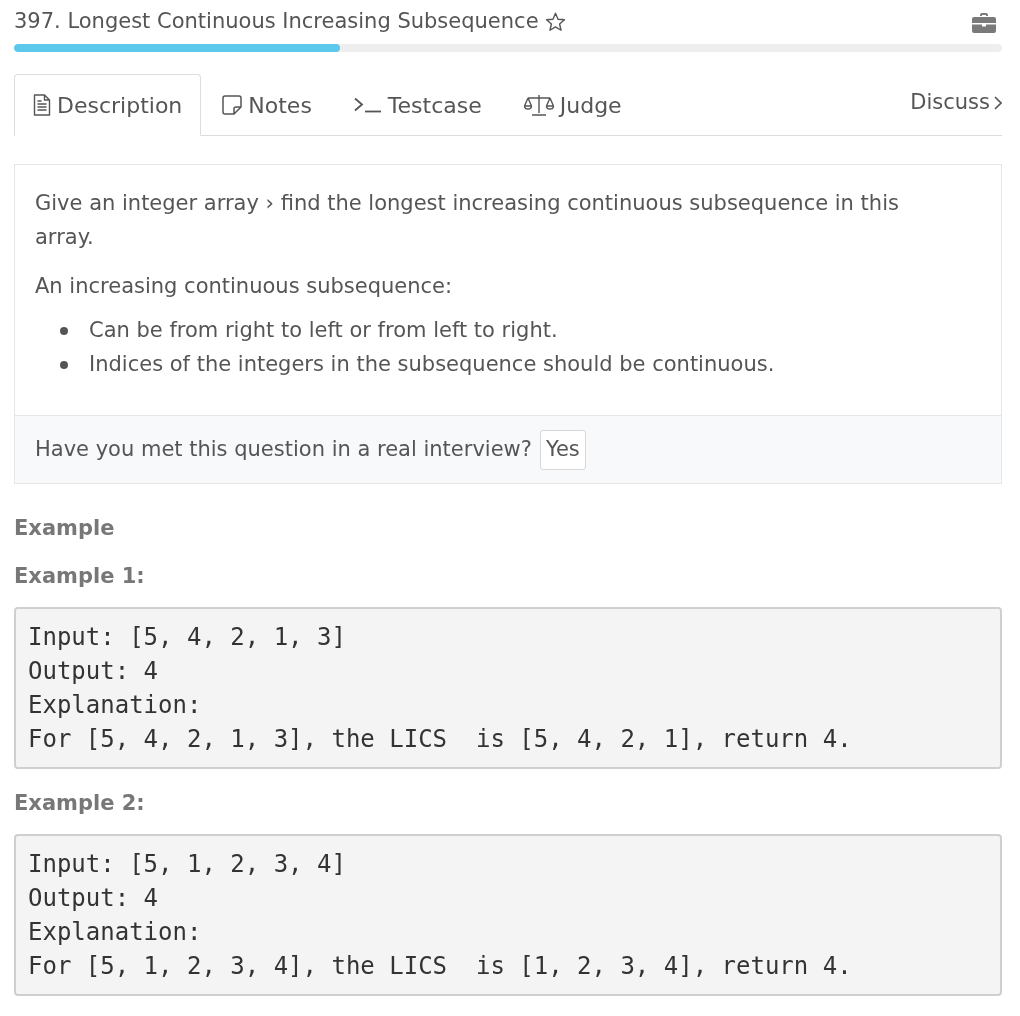  Describe the element at coordinates (572, 105) in the screenshot. I see `tab: Judge` at that location.